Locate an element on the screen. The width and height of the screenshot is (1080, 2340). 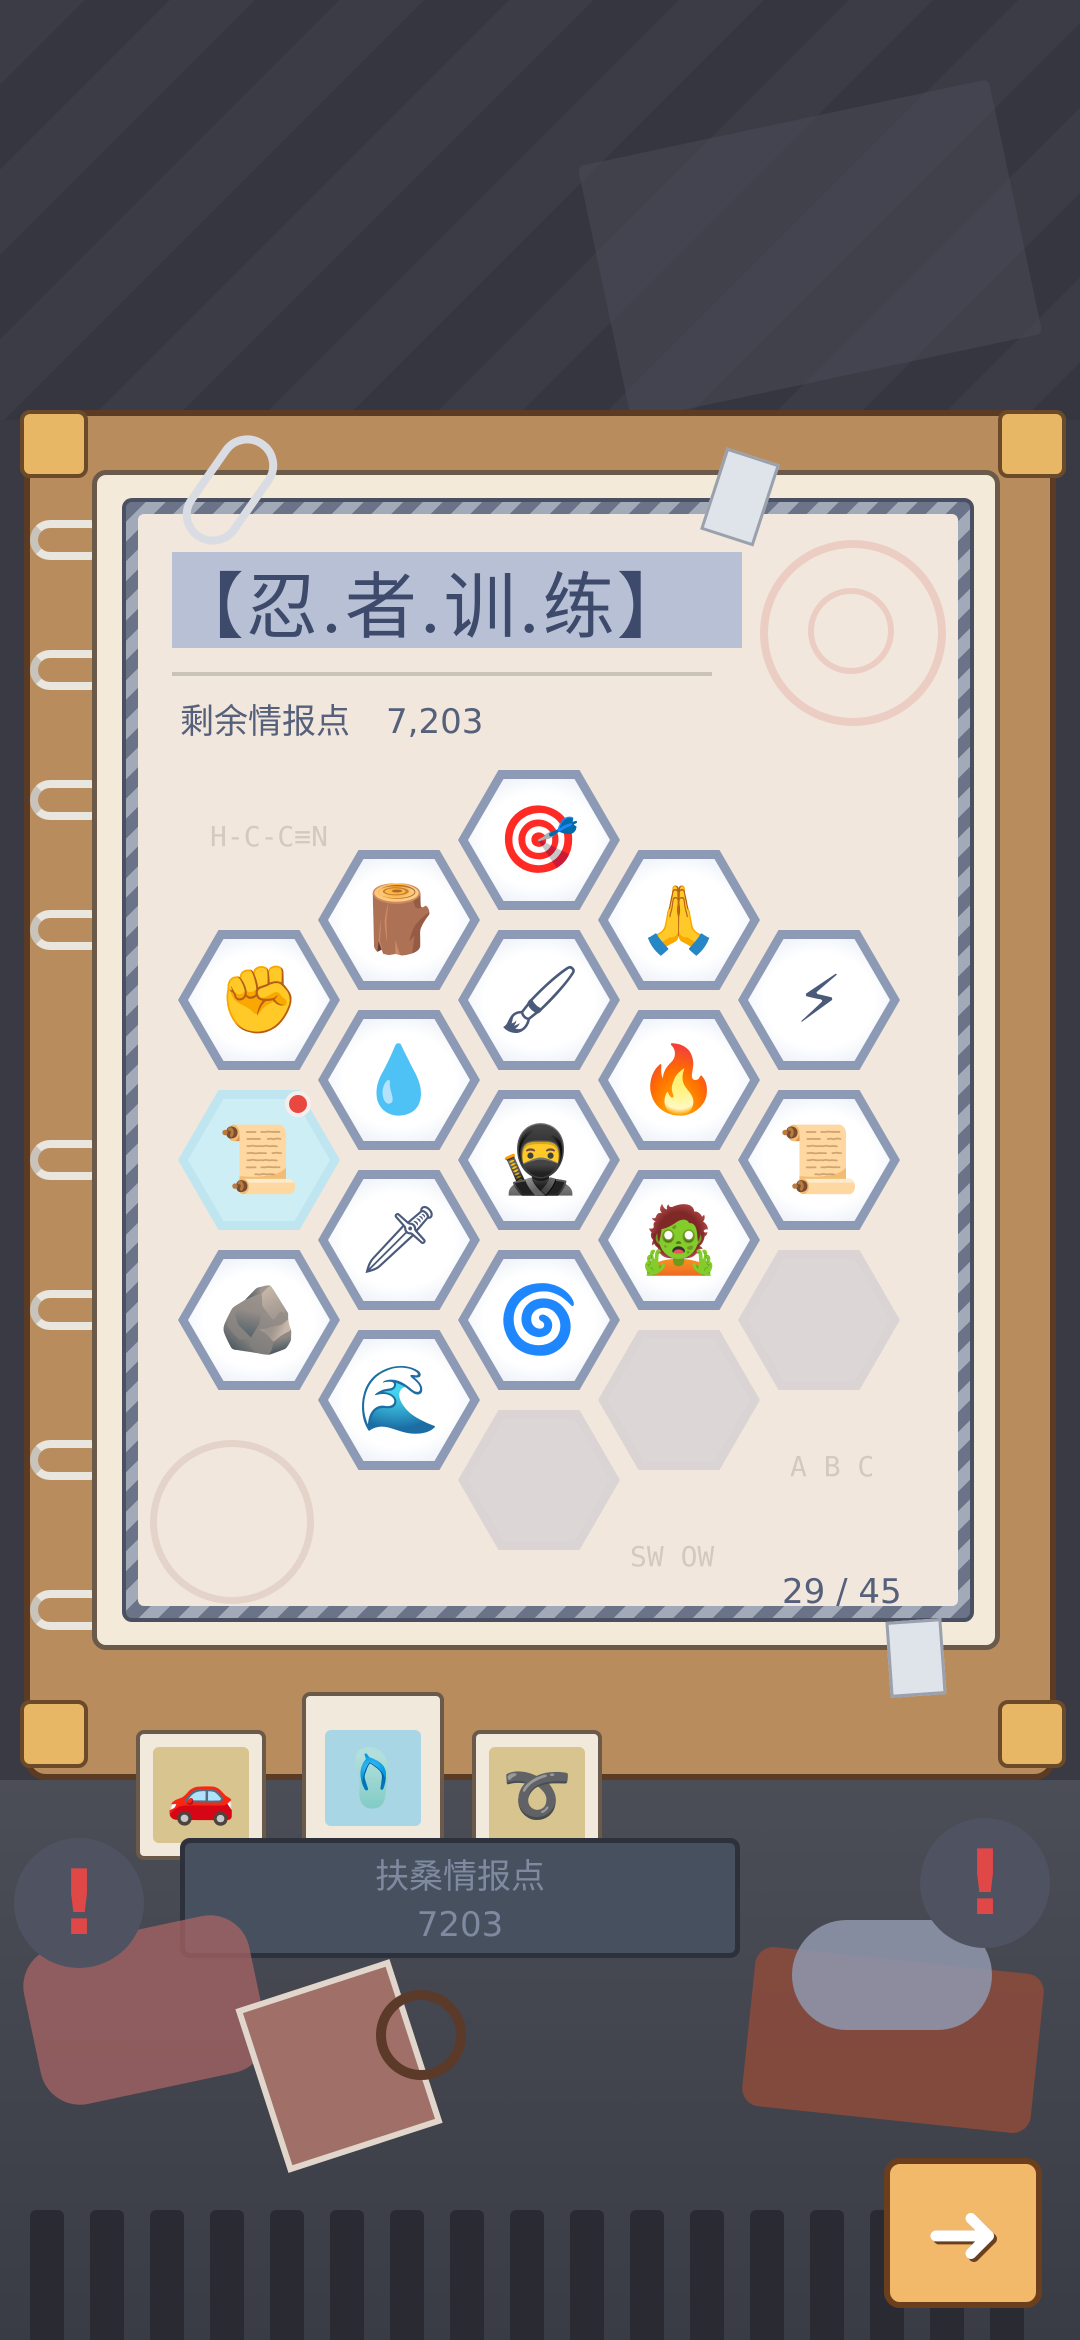
skill-hex-inner: 🌊 is located at coordinates (399, 1400).